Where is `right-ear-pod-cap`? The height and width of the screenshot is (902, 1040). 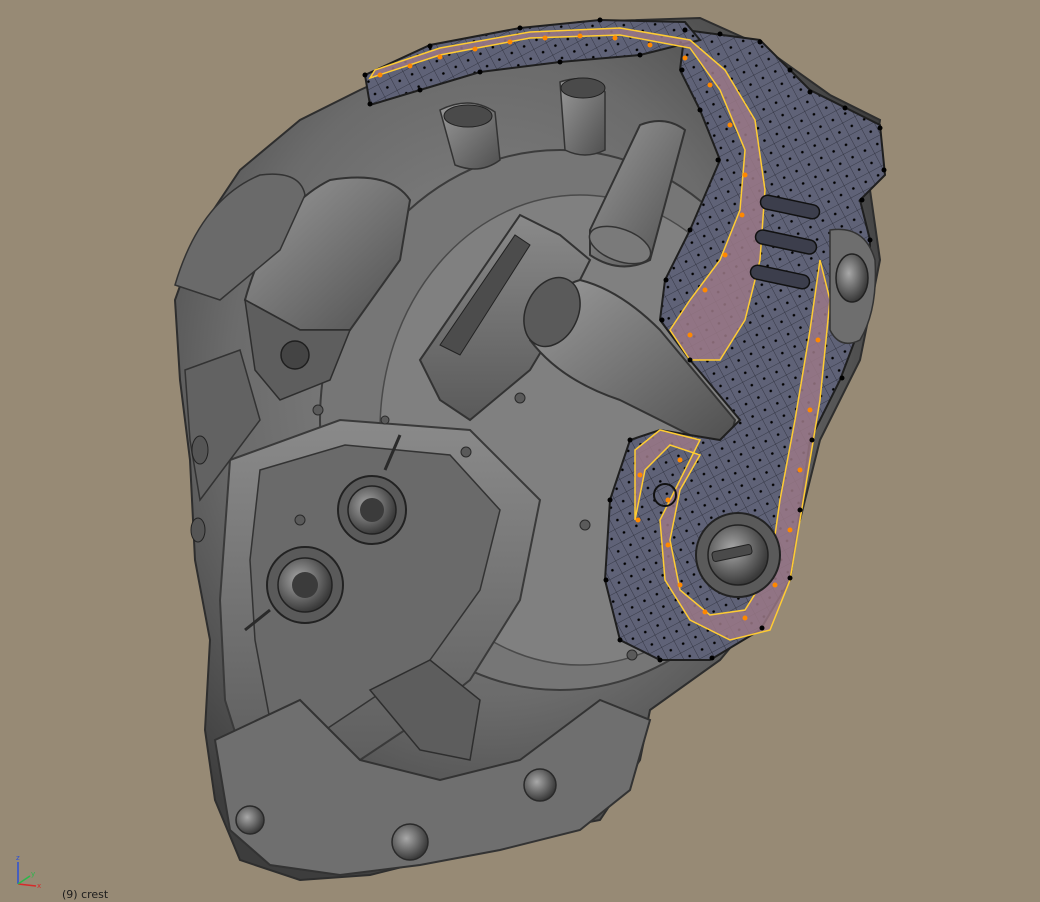 right-ear-pod-cap is located at coordinates (852, 278).